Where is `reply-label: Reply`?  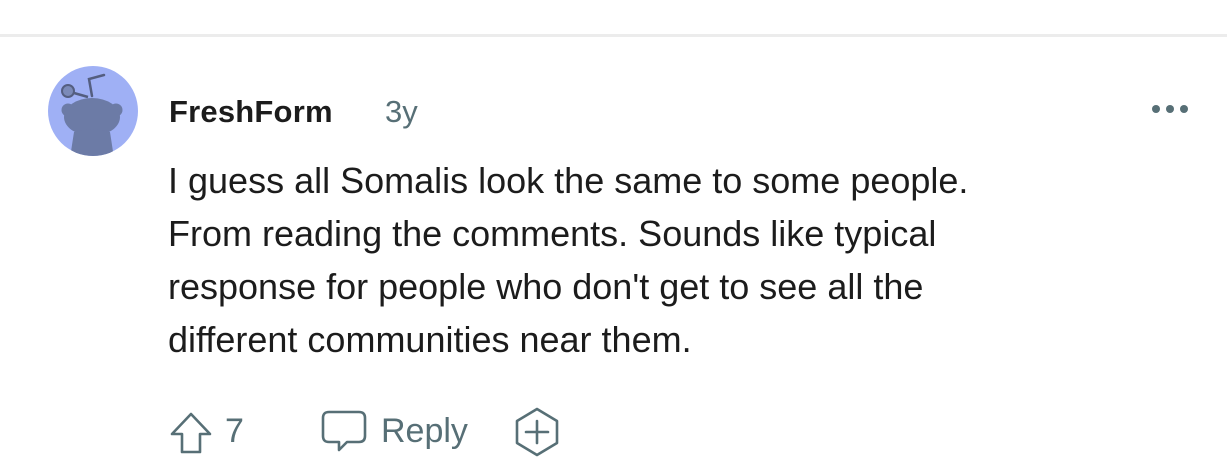
reply-label: Reply is located at coordinates (424, 431).